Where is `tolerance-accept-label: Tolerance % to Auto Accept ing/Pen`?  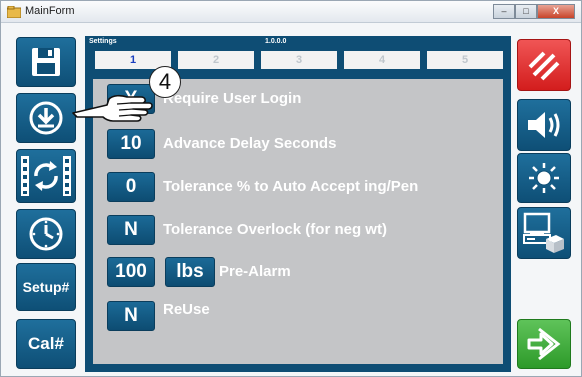
tolerance-accept-label: Tolerance % to Auto Accept ing/Pen is located at coordinates (291, 186).